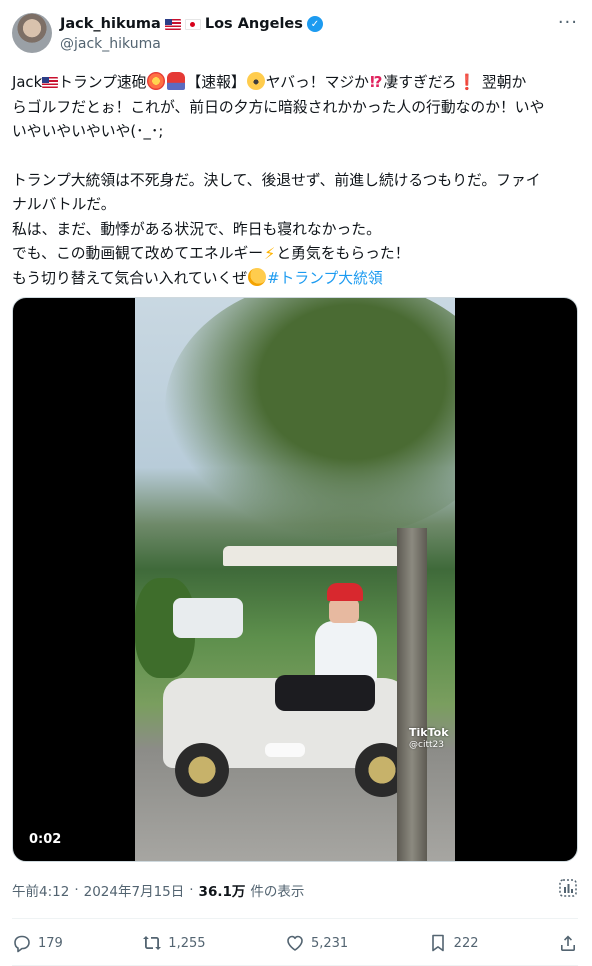 This screenshot has height=966, width=592. I want to click on author-location: Los Angeles, so click(253, 24).